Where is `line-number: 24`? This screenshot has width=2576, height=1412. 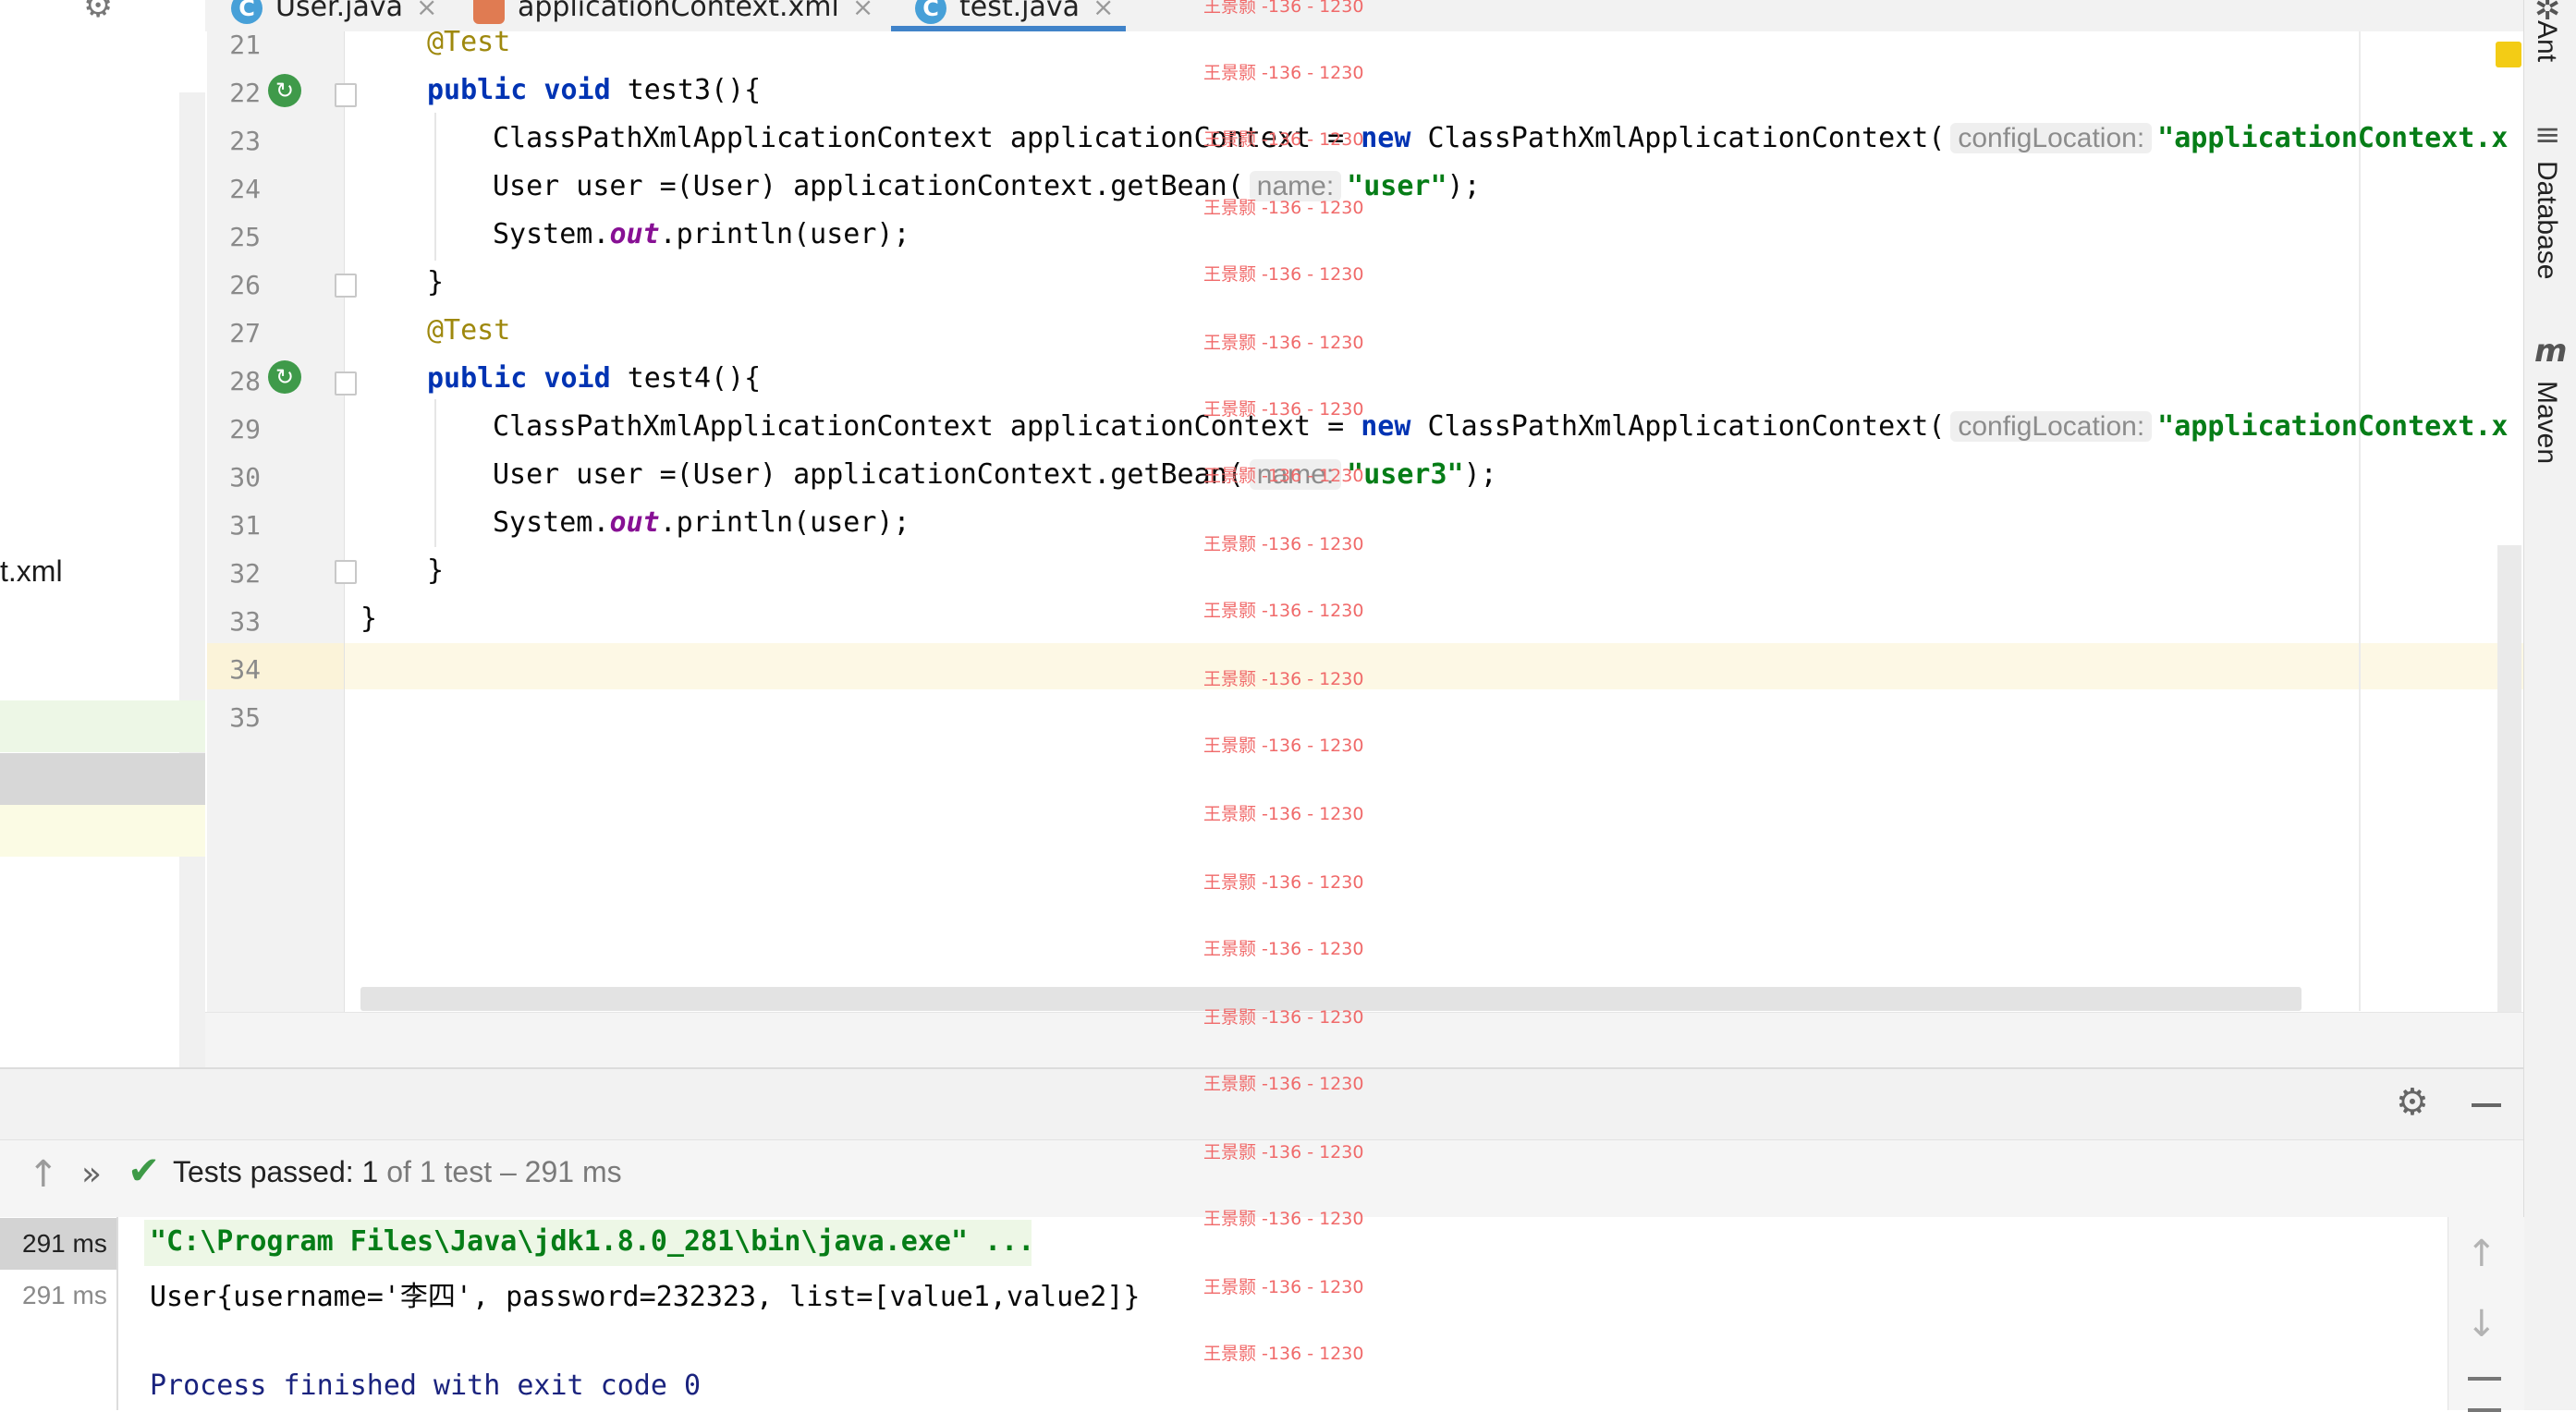
line-number: 24 is located at coordinates (245, 189).